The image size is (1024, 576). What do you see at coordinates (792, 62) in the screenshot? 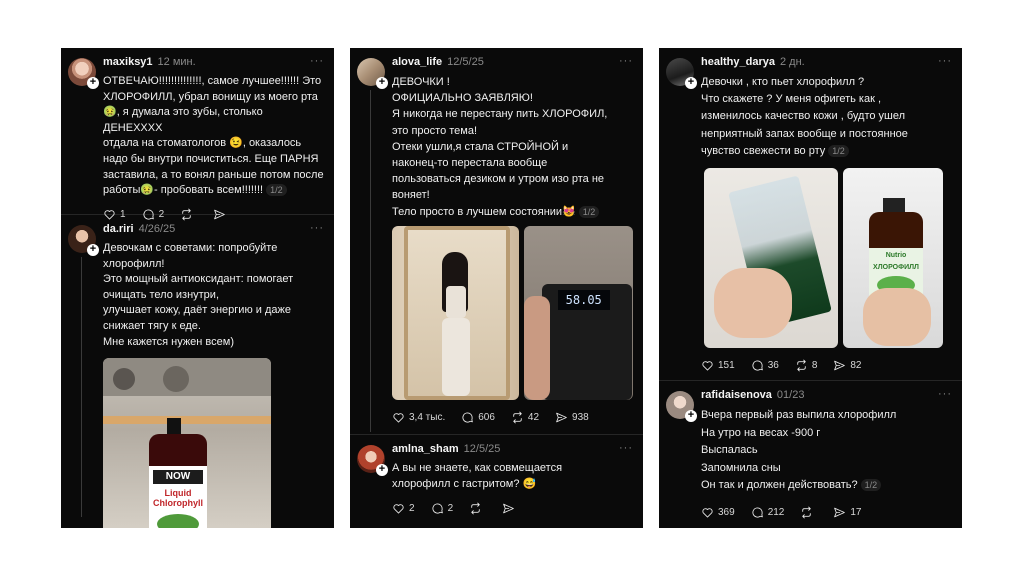
I see `timestamp: 2 дн.` at bounding box center [792, 62].